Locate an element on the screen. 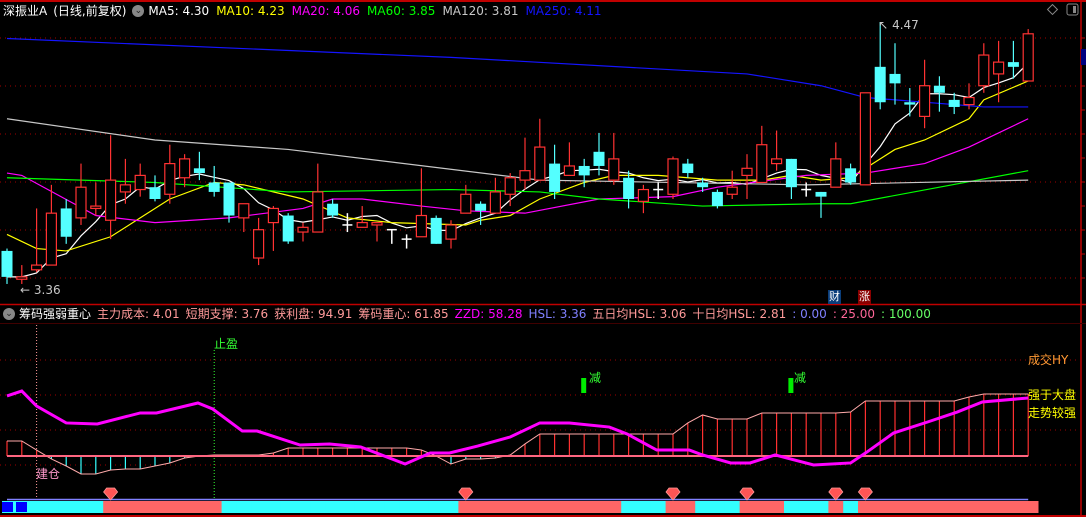 The height and width of the screenshot is (517, 1086). signal-reduce: 减 is located at coordinates (800, 378).